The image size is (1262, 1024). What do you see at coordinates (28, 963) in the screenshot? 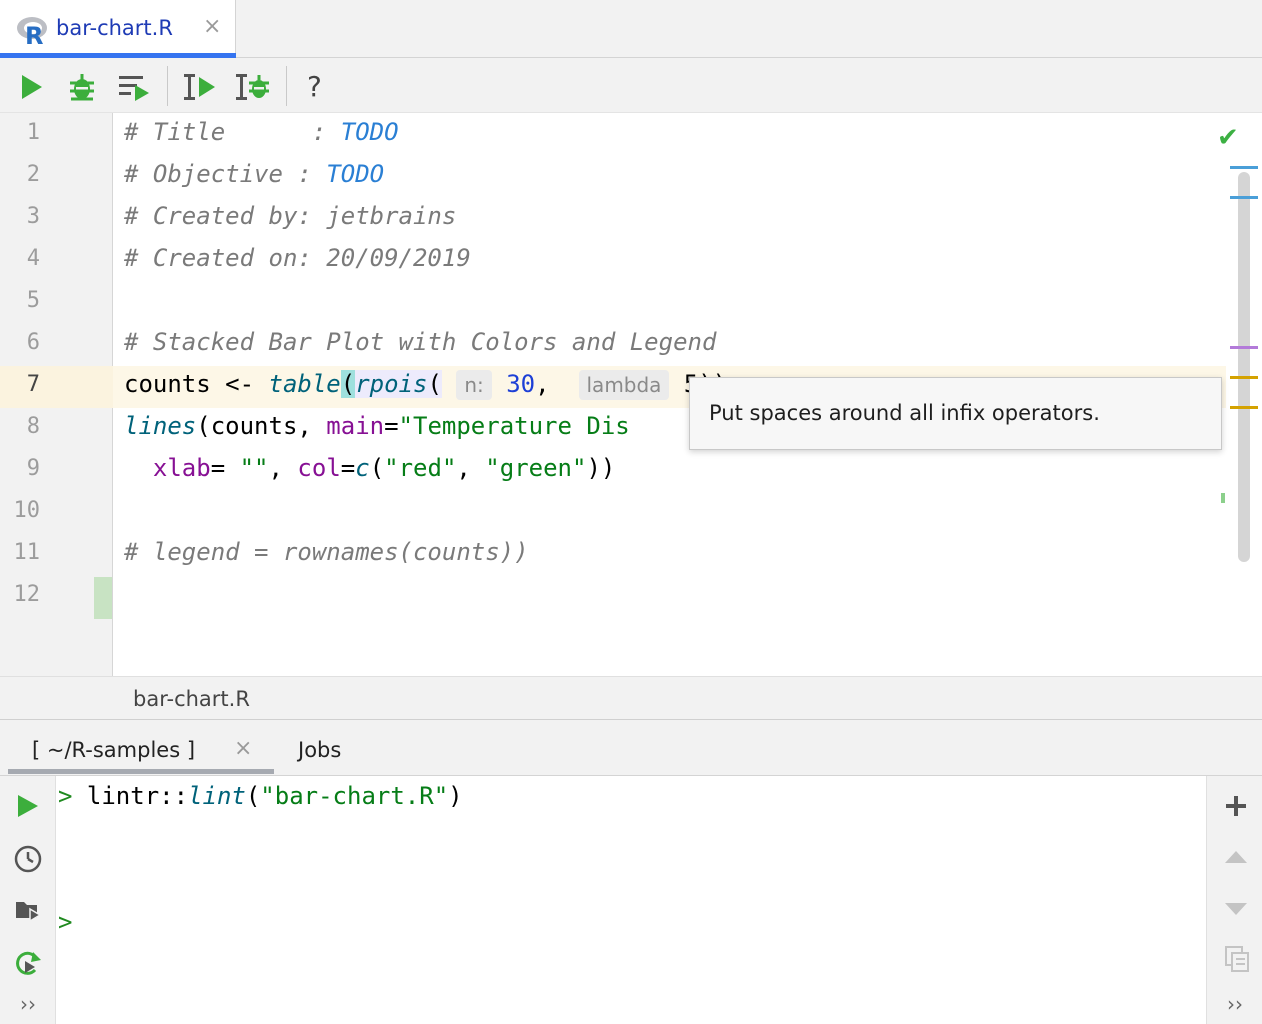
I see `rerun-icon` at bounding box center [28, 963].